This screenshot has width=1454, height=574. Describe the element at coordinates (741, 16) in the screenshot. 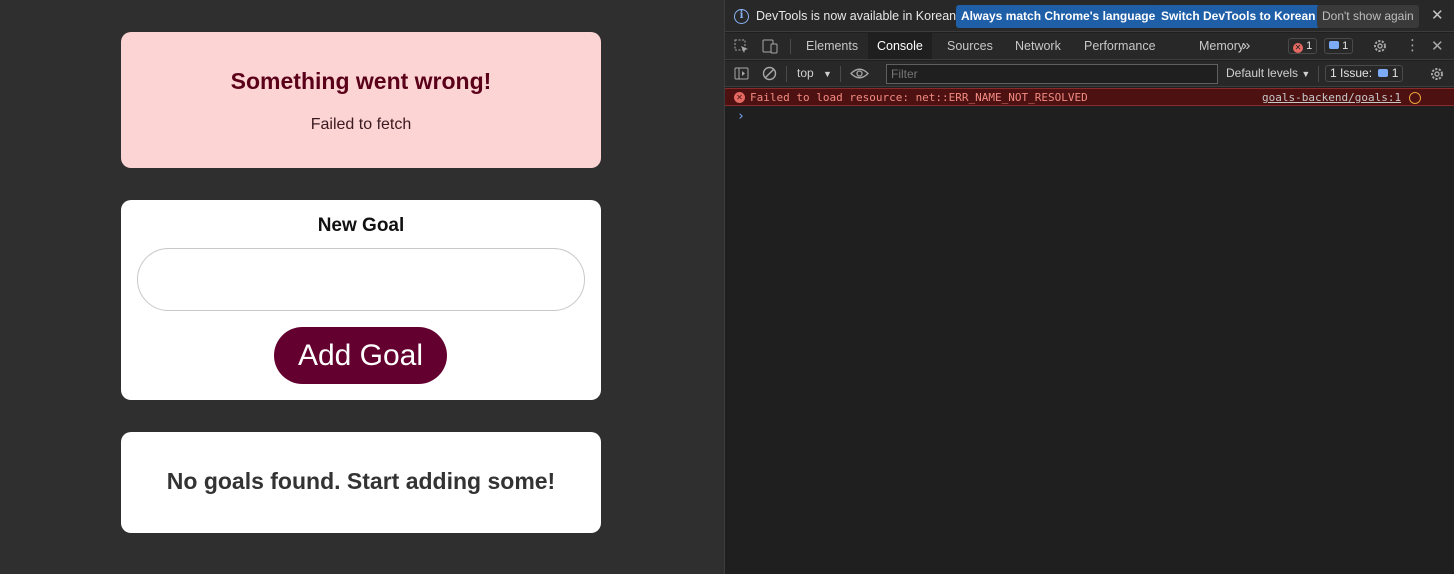

I see `info-icon: i` at that location.